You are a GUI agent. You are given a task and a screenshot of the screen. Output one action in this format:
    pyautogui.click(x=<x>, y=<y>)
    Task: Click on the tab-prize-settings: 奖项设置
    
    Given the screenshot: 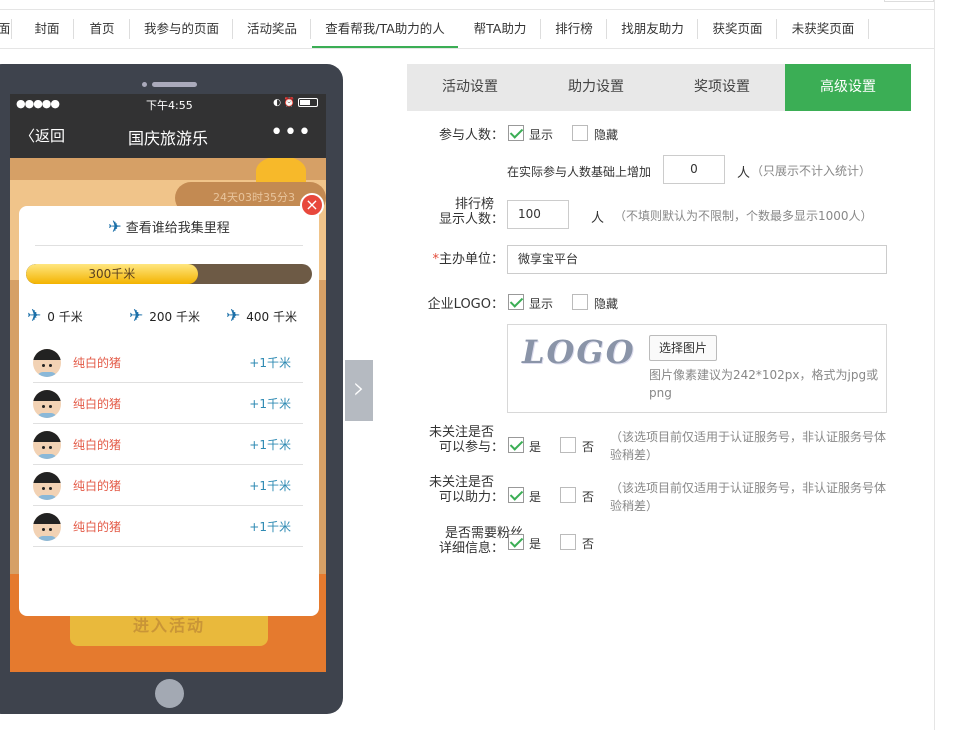 What is the action you would take?
    pyautogui.click(x=722, y=87)
    